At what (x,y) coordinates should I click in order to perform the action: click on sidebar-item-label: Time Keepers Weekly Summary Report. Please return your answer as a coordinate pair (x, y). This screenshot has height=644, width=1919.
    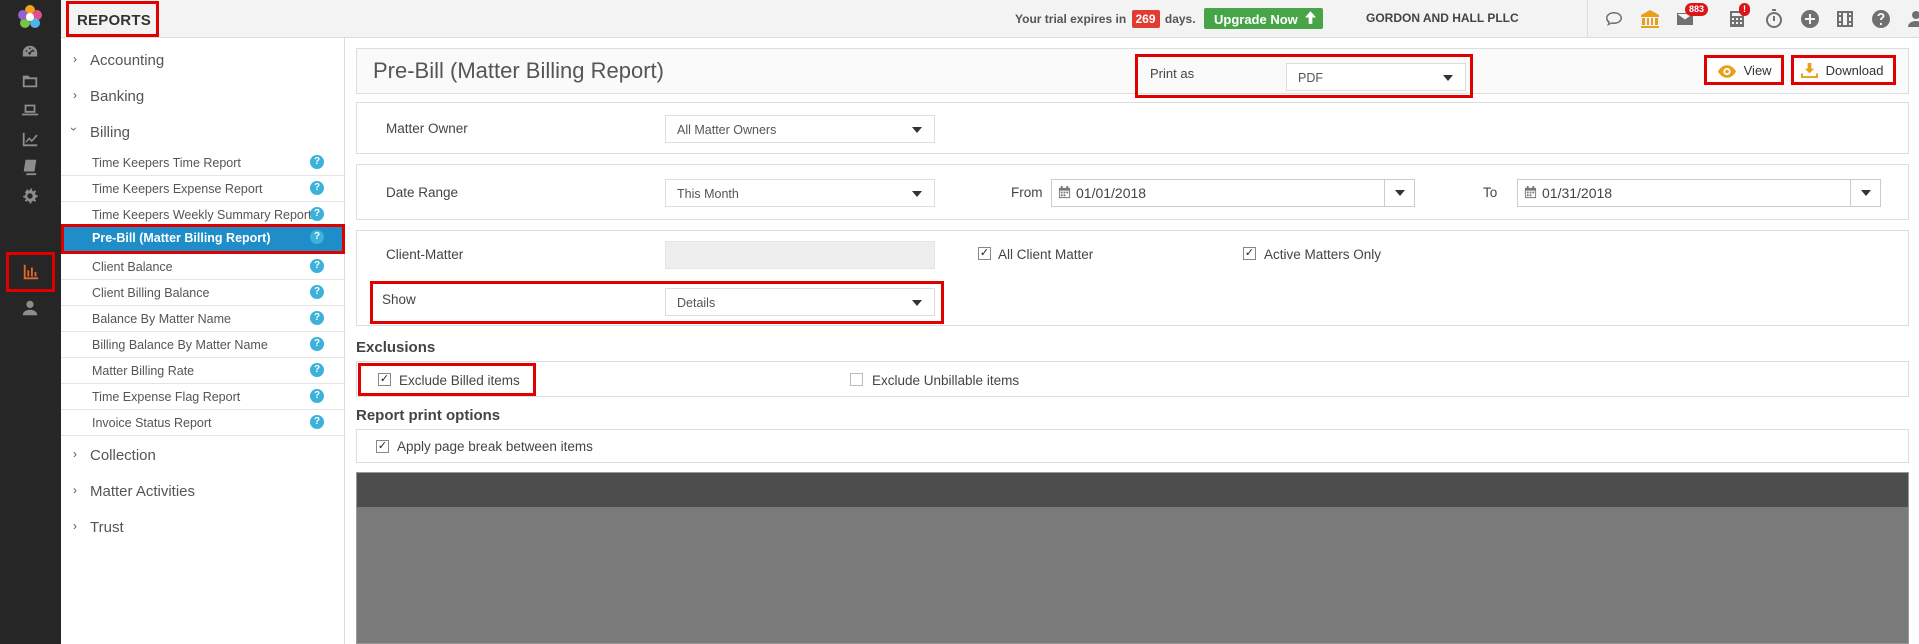
    Looking at the image, I should click on (202, 215).